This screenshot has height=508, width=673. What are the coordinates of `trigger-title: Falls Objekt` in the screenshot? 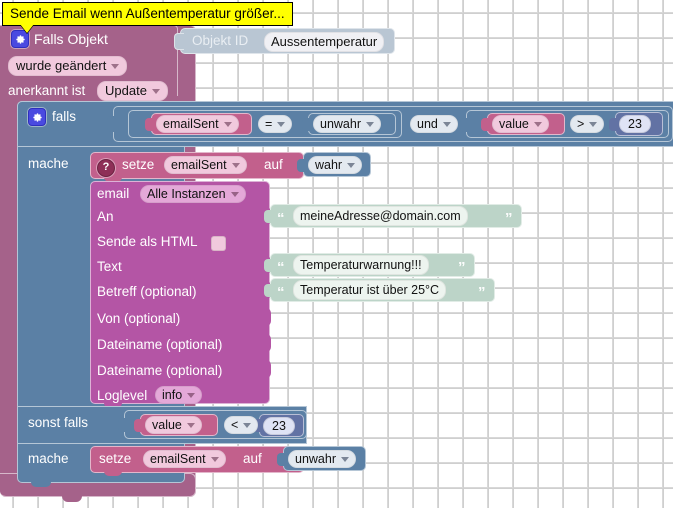 It's located at (71, 39).